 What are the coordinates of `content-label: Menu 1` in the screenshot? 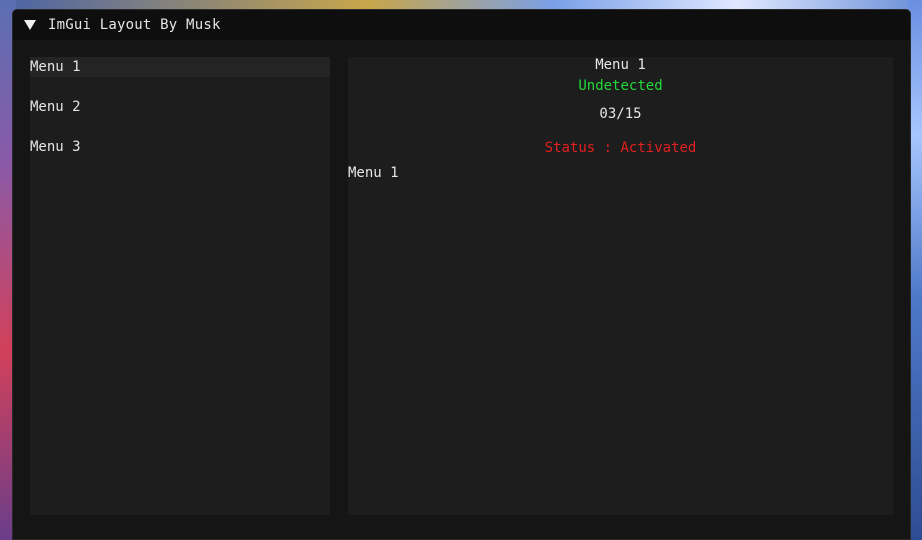 It's located at (373, 173).